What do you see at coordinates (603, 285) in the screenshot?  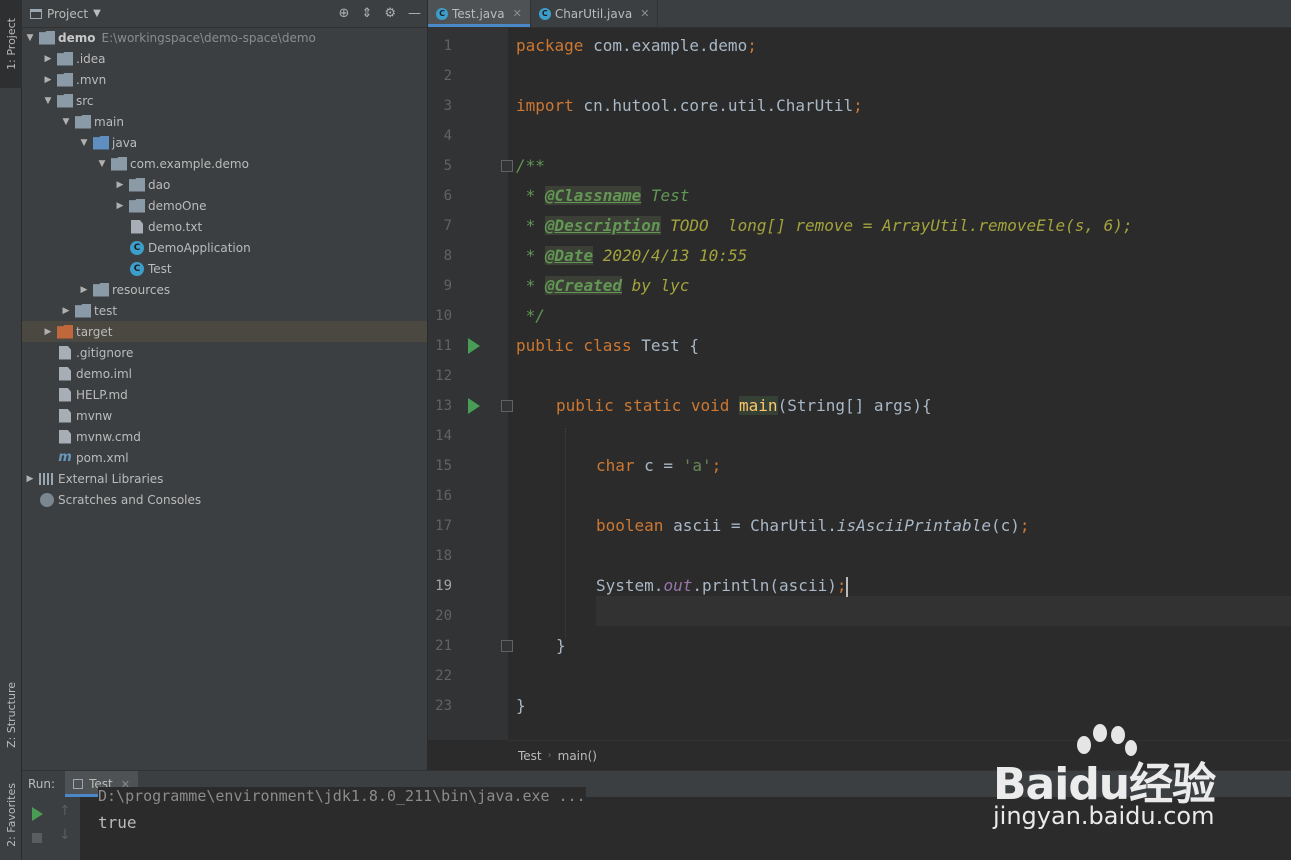 I see `code-line-9: * @Created by lyc` at bounding box center [603, 285].